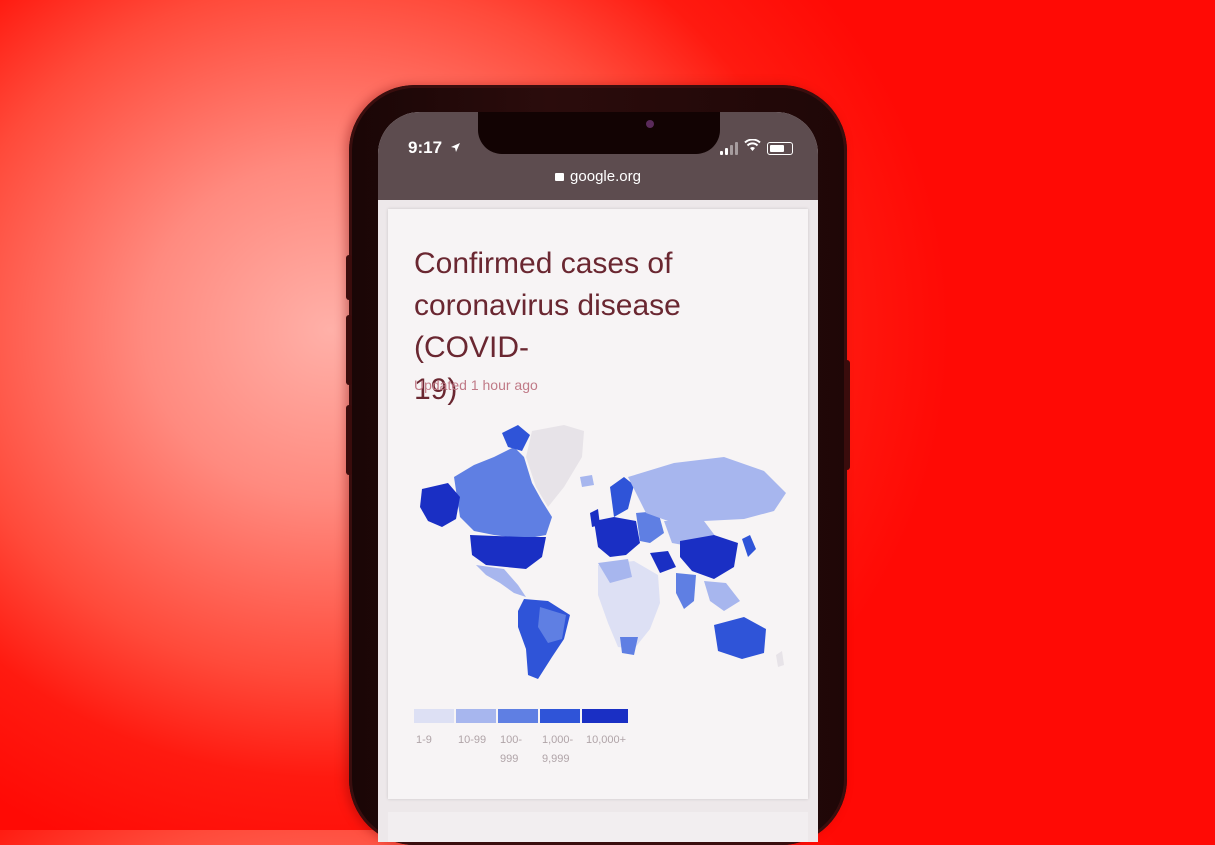 The height and width of the screenshot is (845, 1215). What do you see at coordinates (606, 740) in the screenshot?
I see `legend-label: 10,000+` at bounding box center [606, 740].